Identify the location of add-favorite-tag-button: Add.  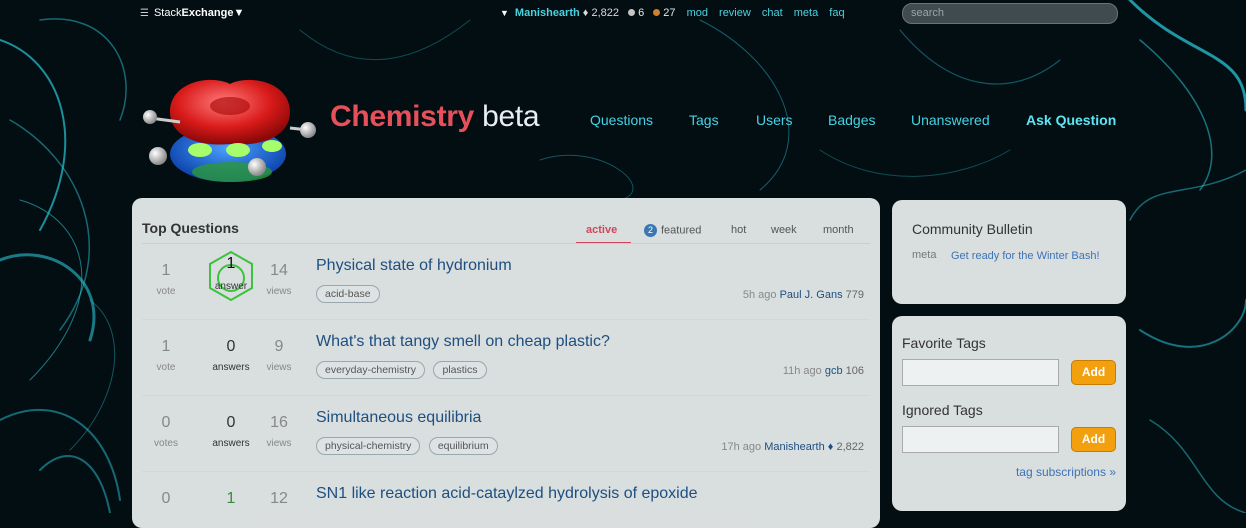
(1093, 372).